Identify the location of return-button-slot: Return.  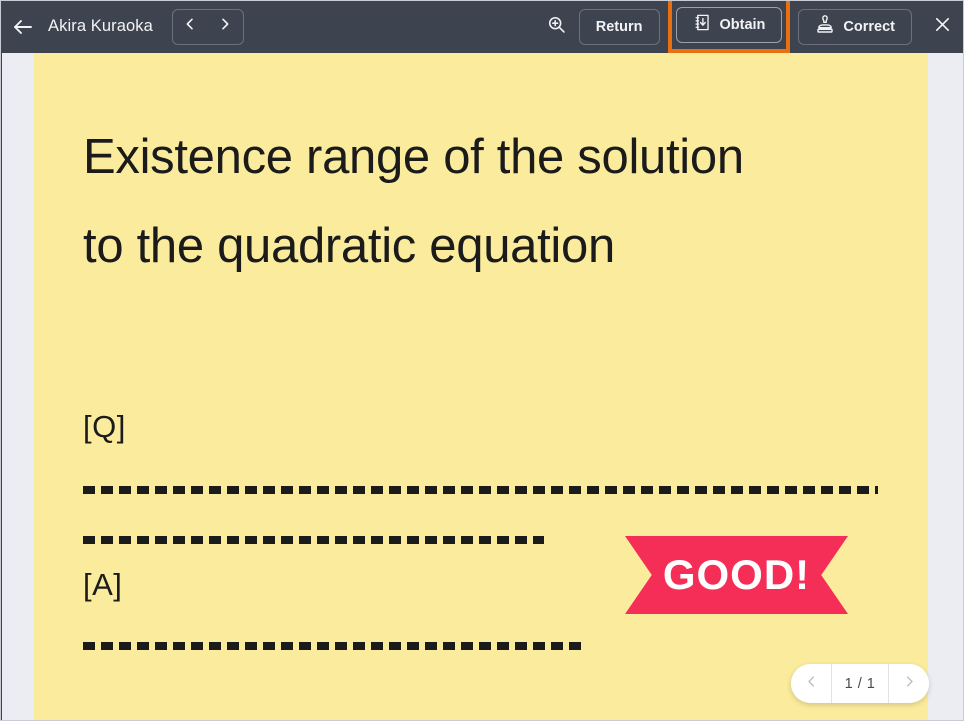
(619, 26).